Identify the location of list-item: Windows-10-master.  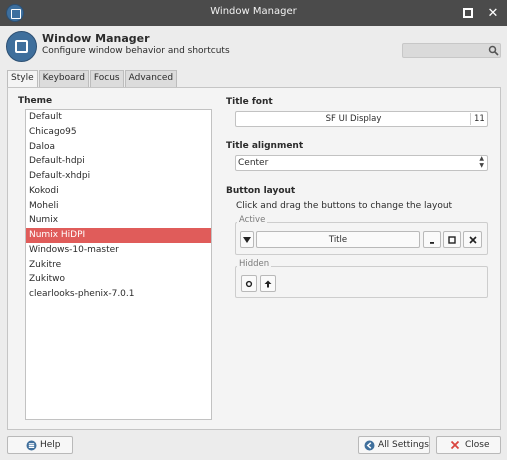
(118, 250).